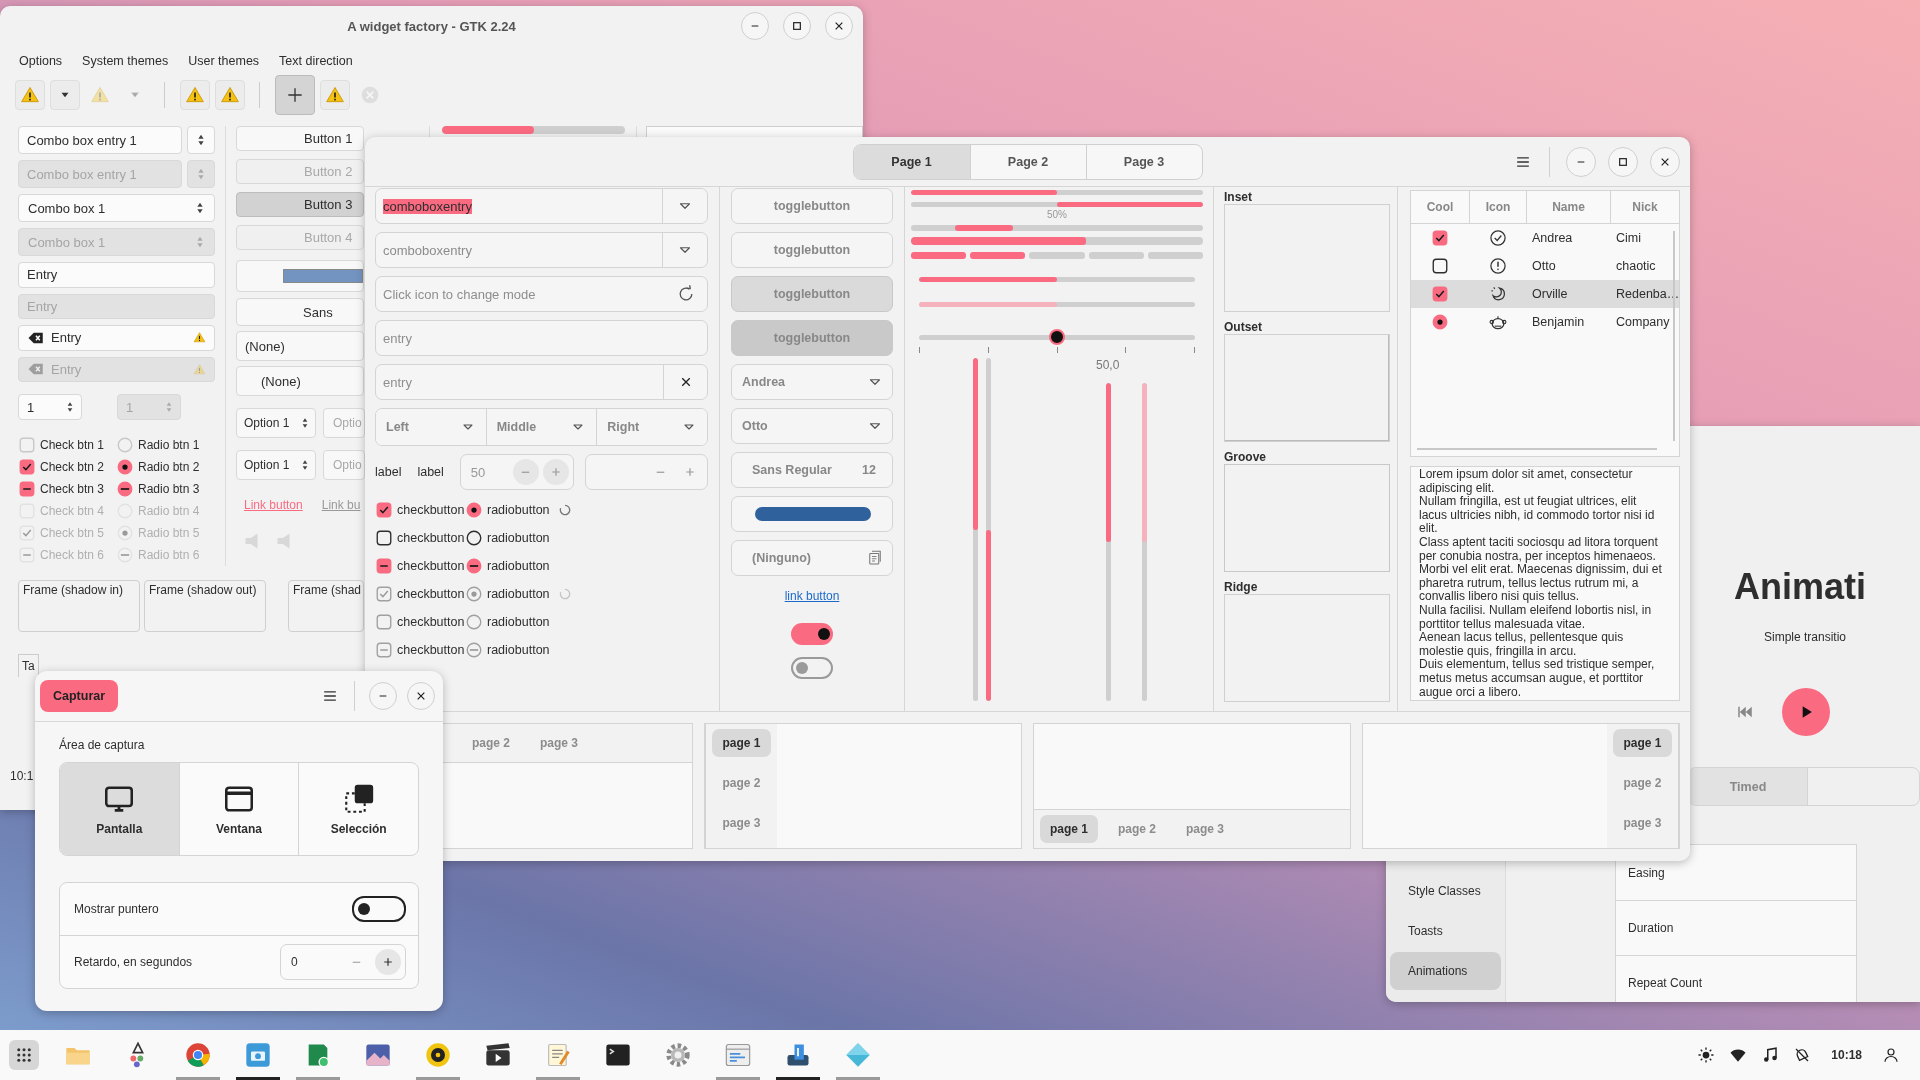  I want to click on gear-icon, so click(678, 1055).